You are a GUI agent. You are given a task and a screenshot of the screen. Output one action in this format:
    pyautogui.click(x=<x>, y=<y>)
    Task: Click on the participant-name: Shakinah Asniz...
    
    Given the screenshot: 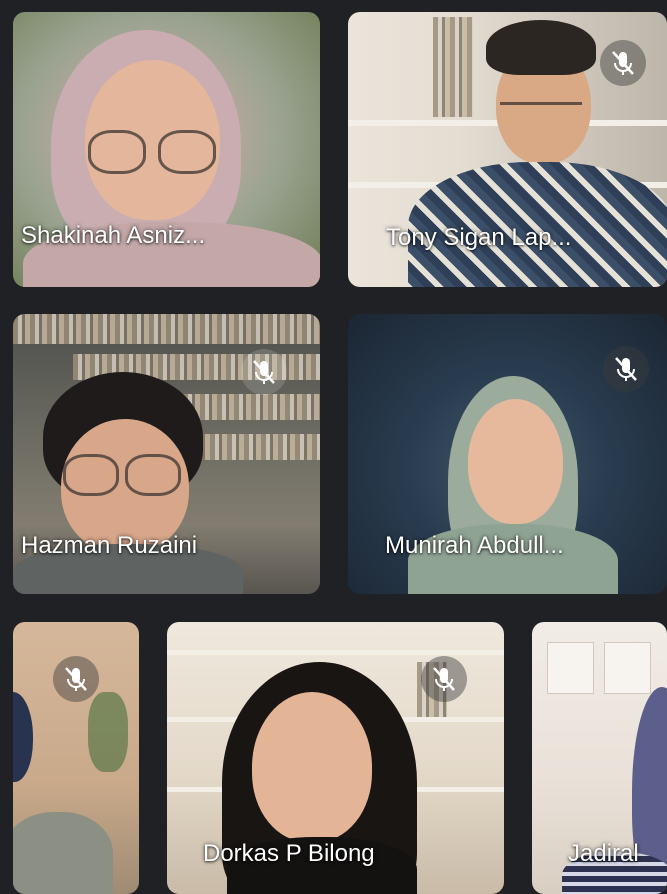 What is the action you would take?
    pyautogui.click(x=113, y=235)
    